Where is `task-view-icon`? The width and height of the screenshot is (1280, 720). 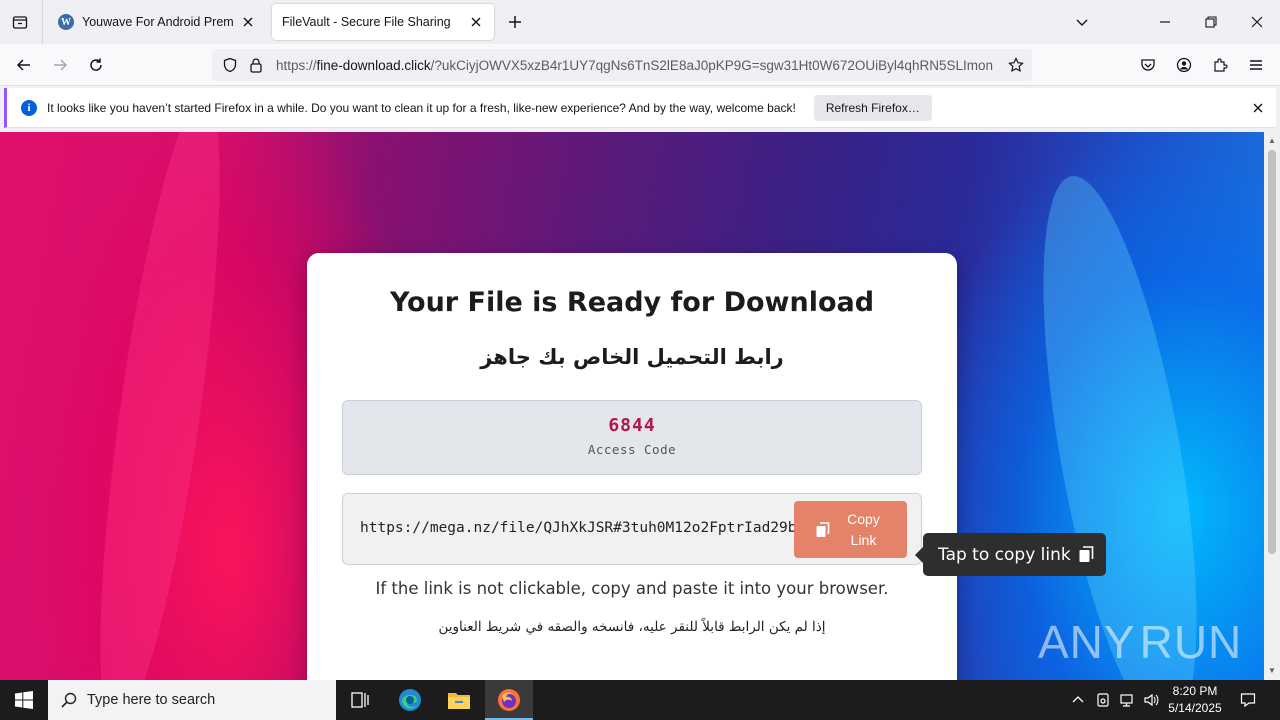 task-view-icon is located at coordinates (360, 700).